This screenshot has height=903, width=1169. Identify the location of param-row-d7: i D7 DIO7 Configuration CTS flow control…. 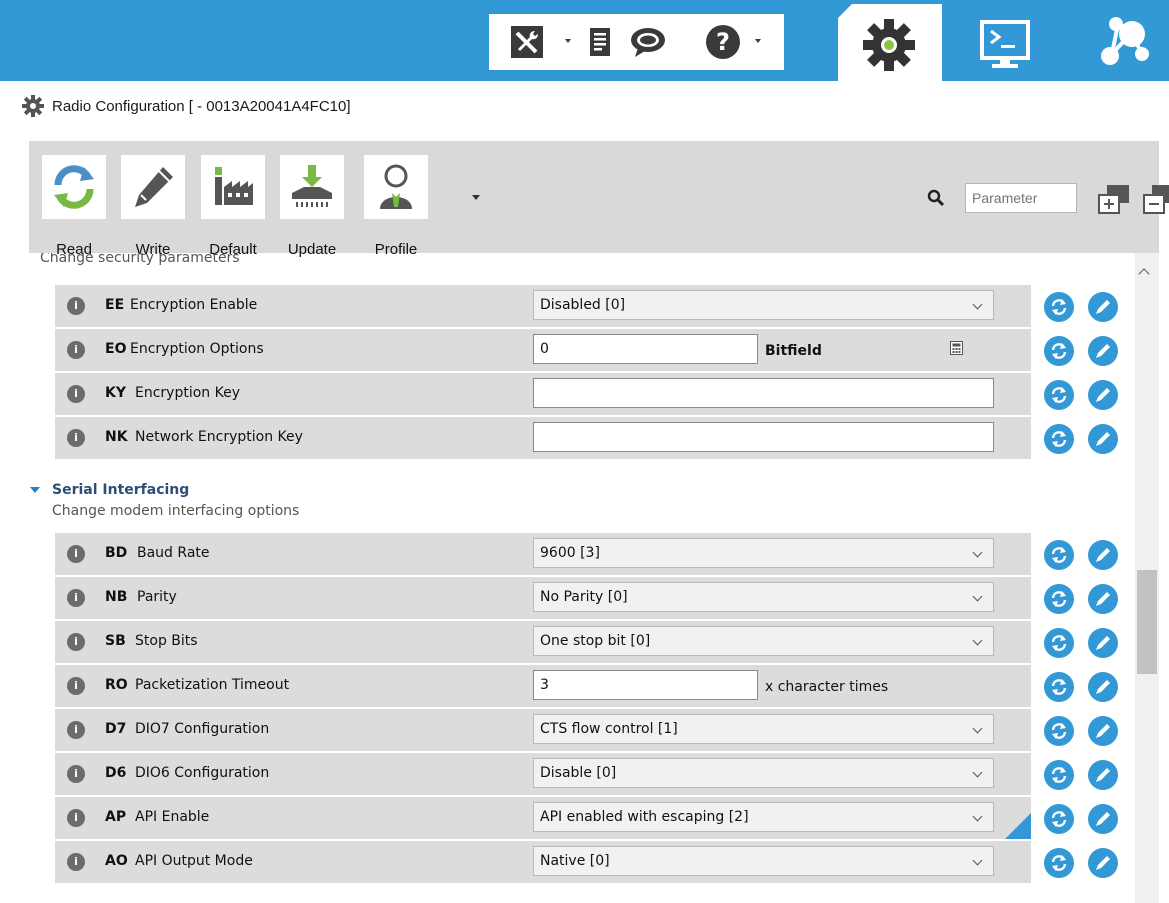
(543, 730).